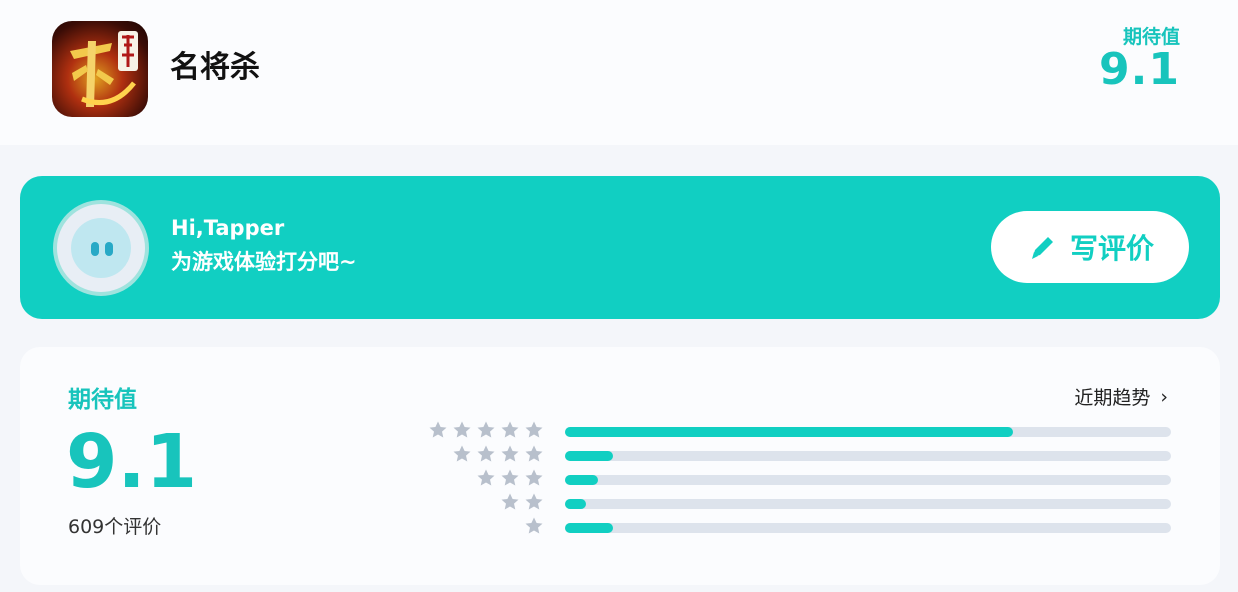  I want to click on recent-trend-label: 近期趋势, so click(1112, 398).